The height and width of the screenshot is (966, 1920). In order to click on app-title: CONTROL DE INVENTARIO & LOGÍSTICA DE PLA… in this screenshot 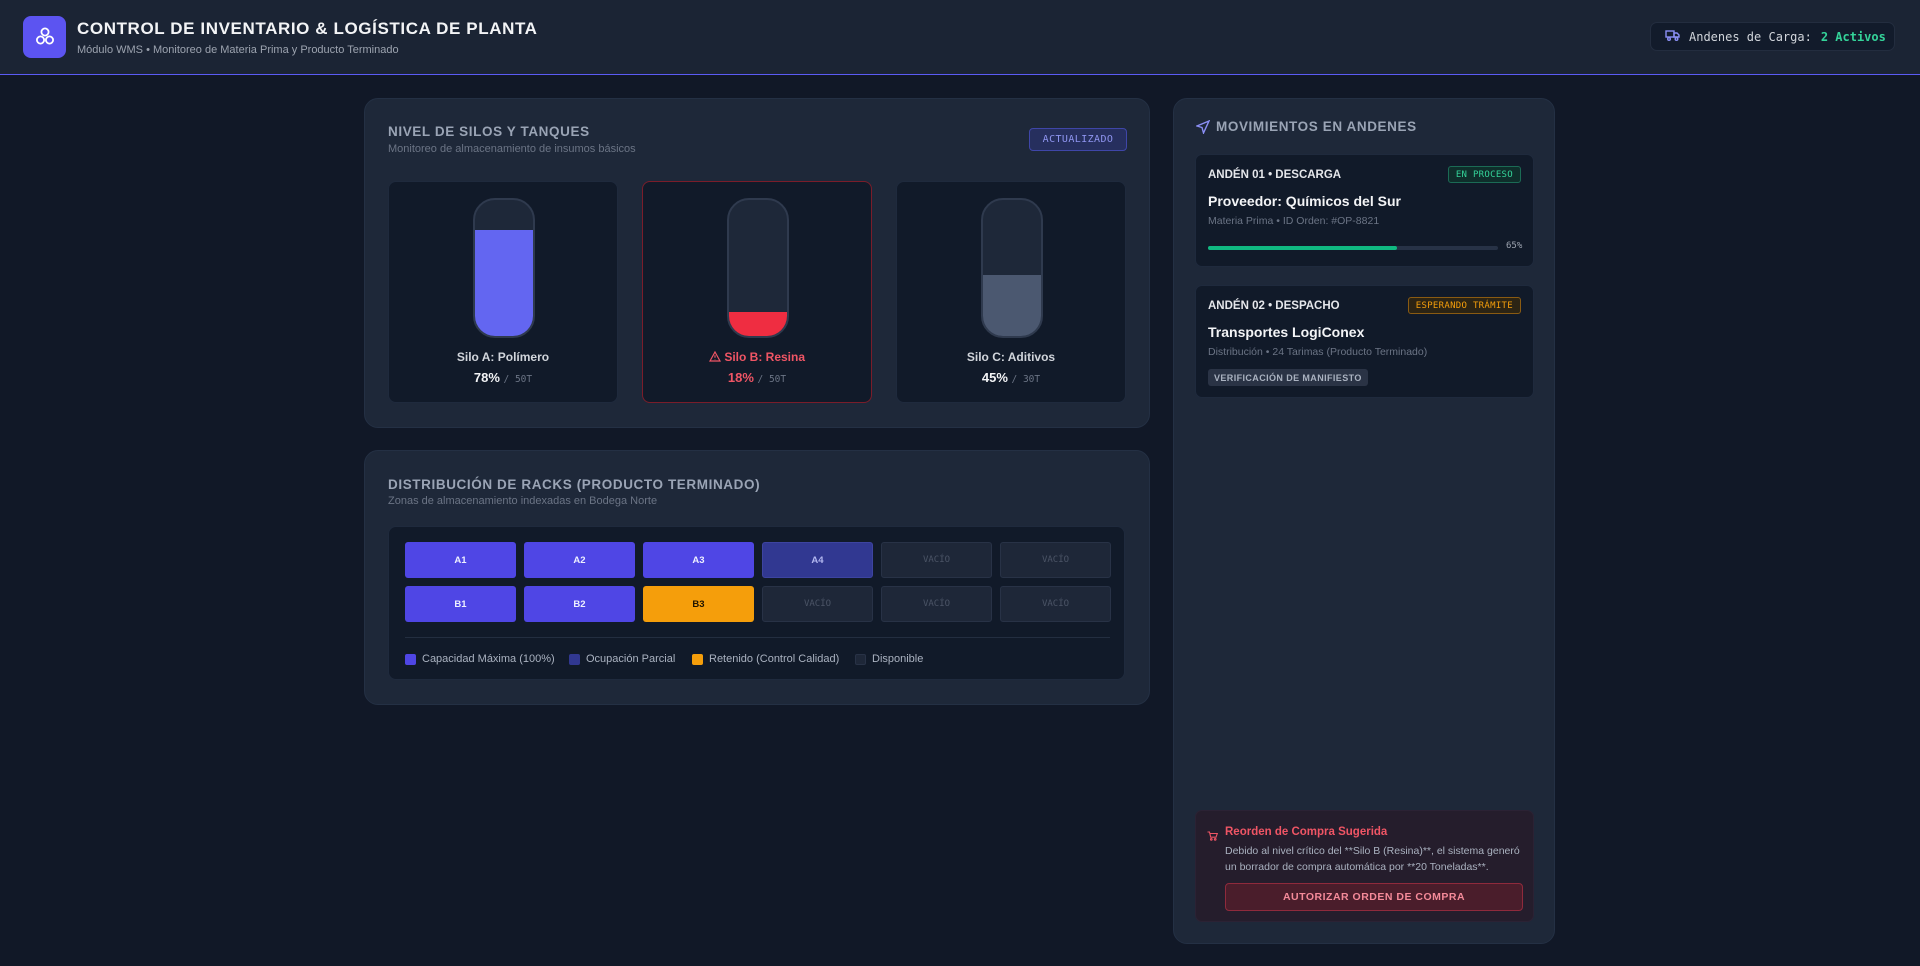, I will do `click(307, 28)`.